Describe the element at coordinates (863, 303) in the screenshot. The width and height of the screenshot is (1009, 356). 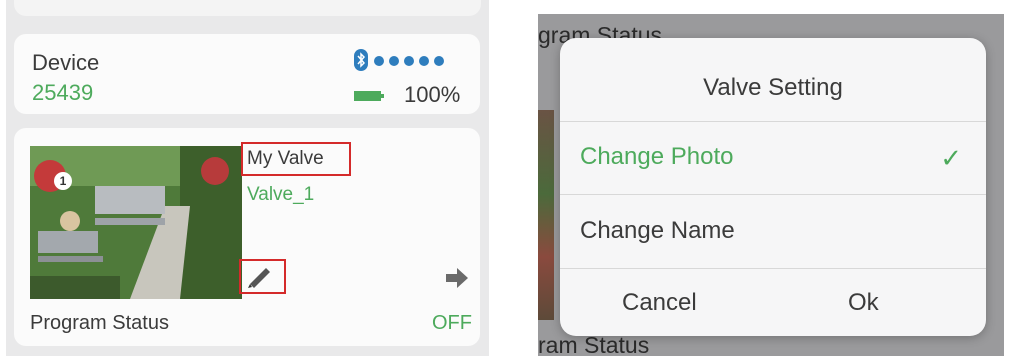
I see `ok-button: Ok` at that location.